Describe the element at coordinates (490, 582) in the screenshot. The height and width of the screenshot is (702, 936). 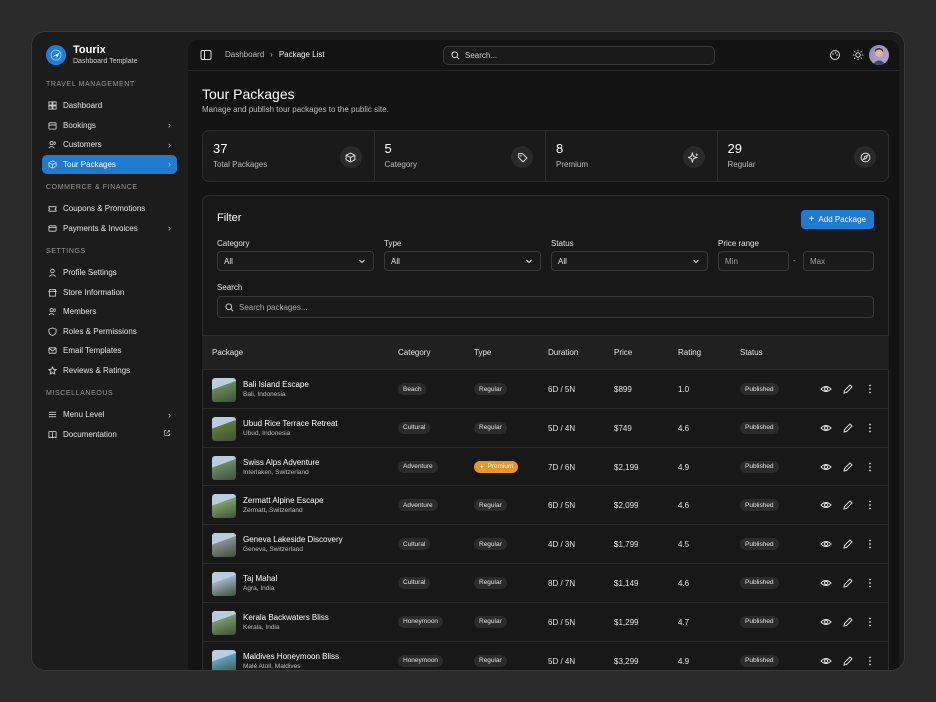
I see `type-badge: Regular` at that location.